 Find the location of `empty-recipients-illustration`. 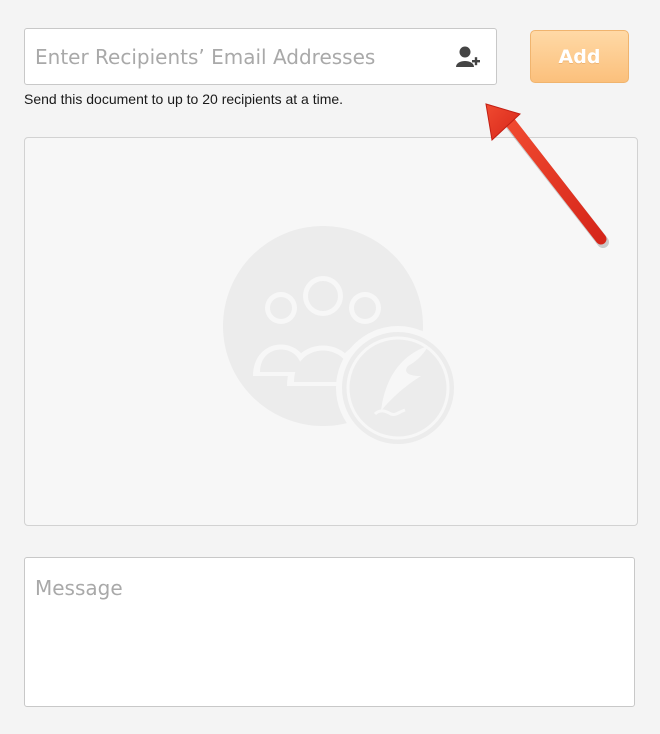

empty-recipients-illustration is located at coordinates (341, 338).